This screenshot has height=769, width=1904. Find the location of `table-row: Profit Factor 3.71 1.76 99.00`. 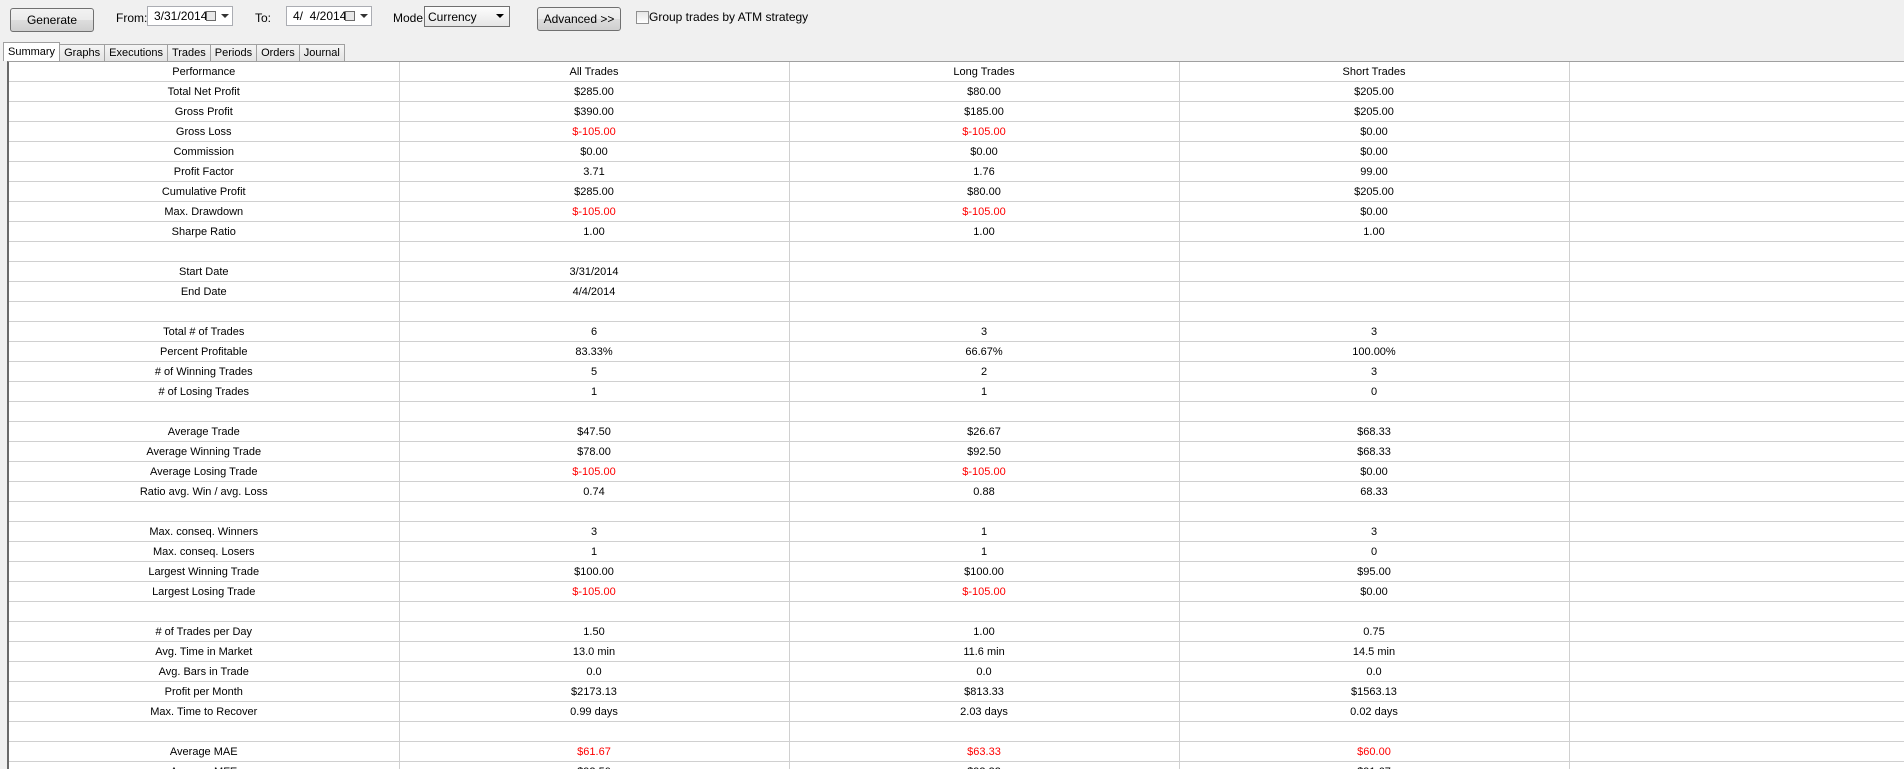

table-row: Profit Factor 3.71 1.76 99.00 is located at coordinates (956, 171).